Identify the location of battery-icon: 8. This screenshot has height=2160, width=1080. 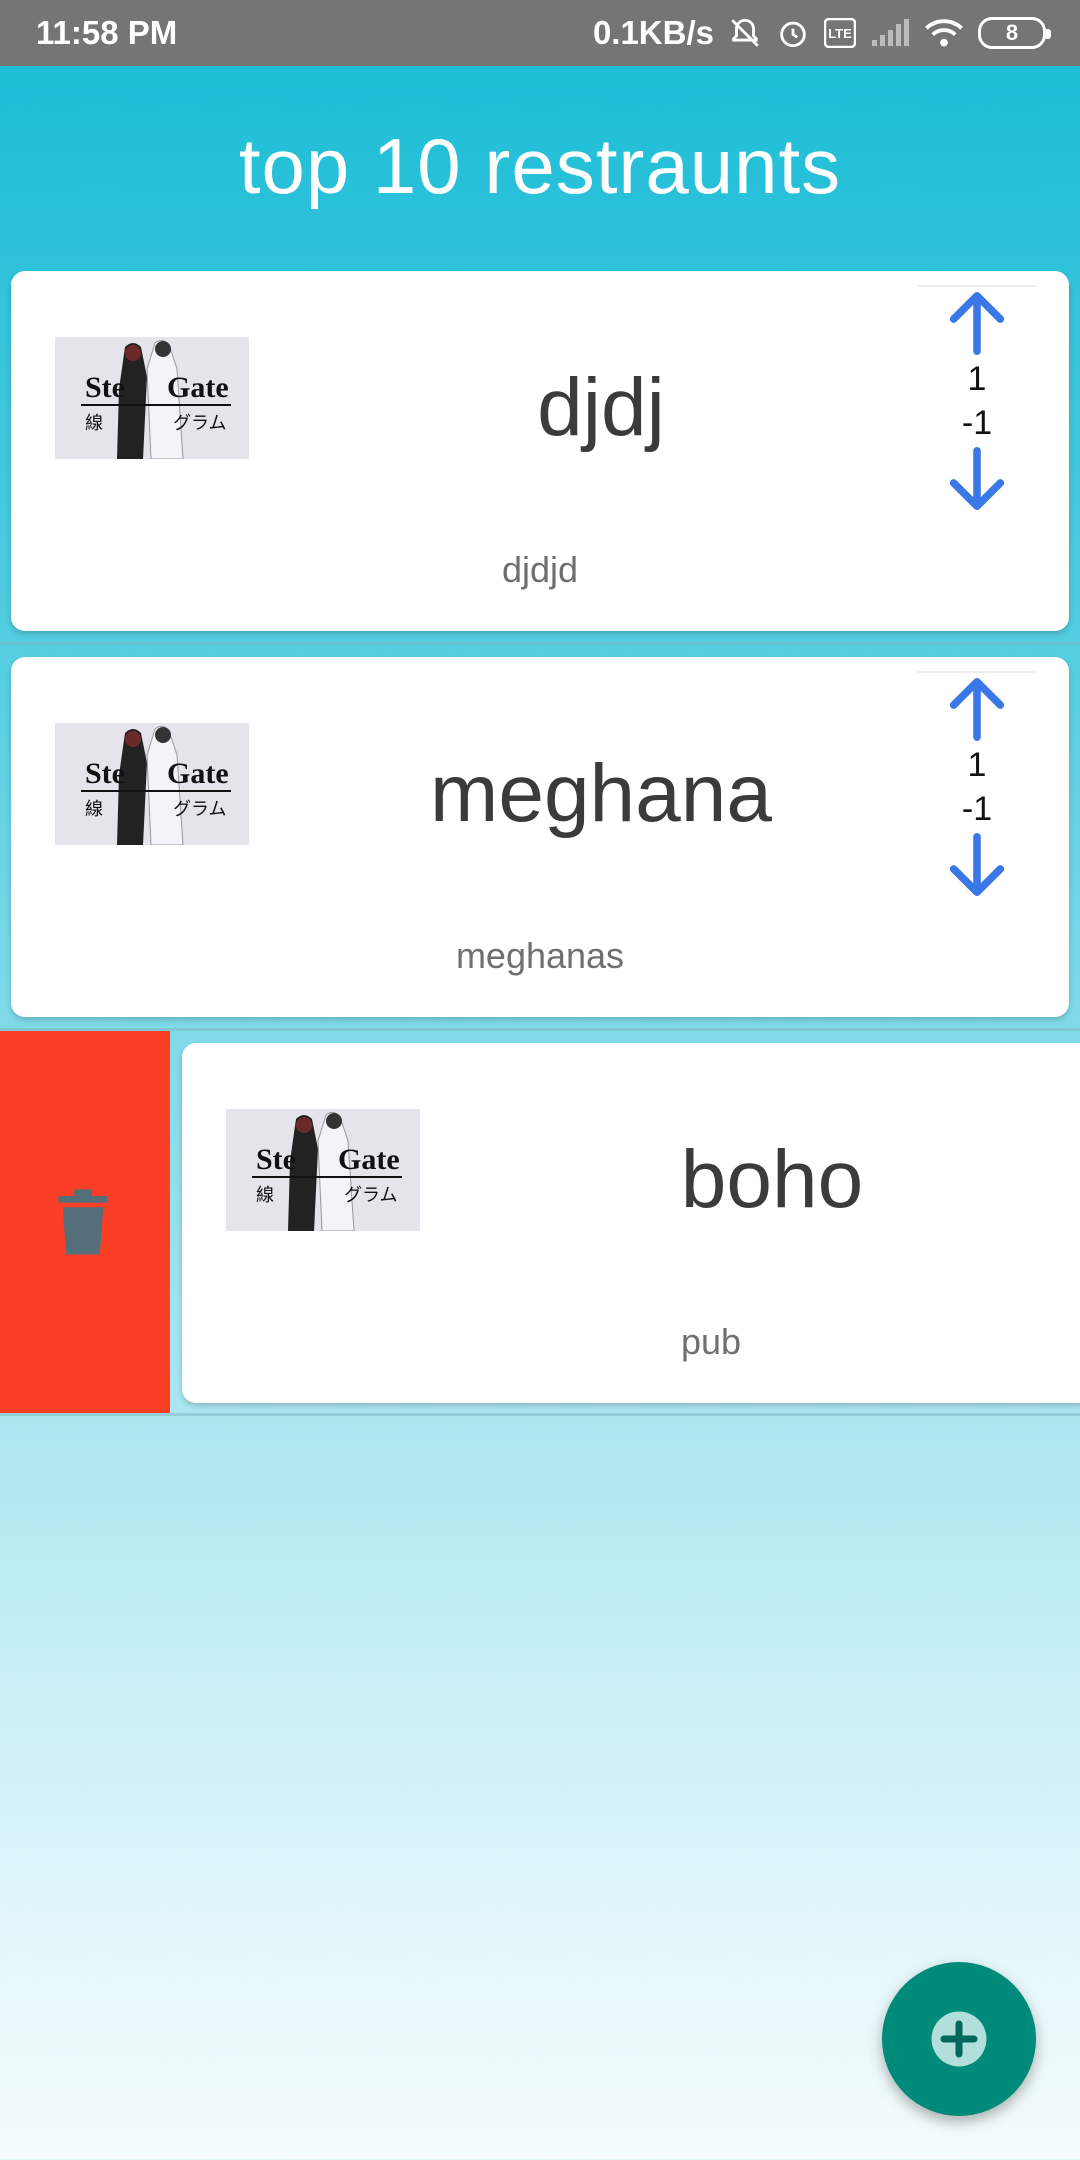
(1014, 33).